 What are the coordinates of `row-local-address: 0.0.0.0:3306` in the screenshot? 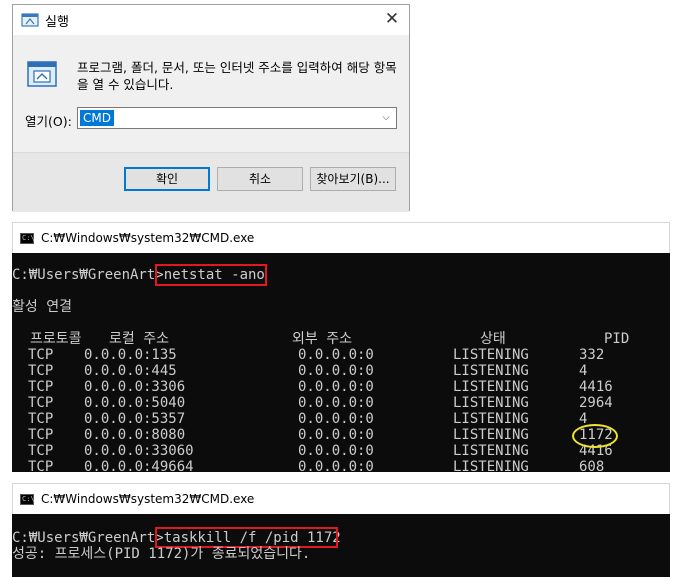 It's located at (135, 387).